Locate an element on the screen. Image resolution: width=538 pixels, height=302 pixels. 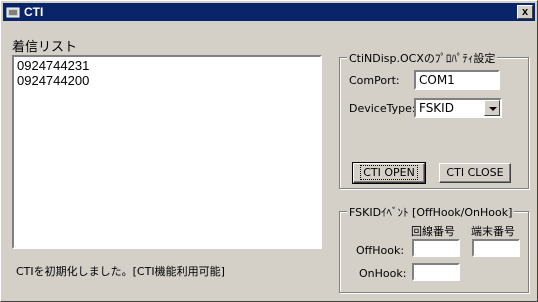
comport-input: COM1 is located at coordinates (457, 80).